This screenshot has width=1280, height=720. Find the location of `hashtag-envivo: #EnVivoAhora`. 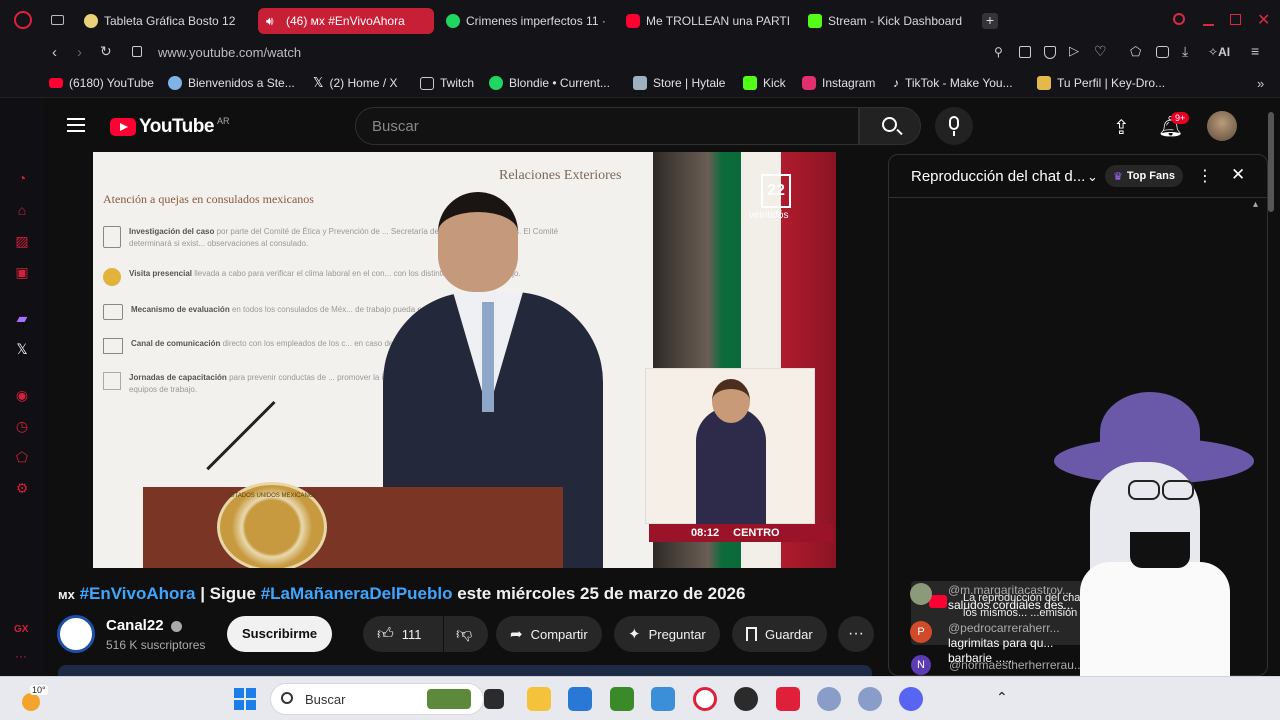

hashtag-envivo: #EnVivoAhora is located at coordinates (138, 593).